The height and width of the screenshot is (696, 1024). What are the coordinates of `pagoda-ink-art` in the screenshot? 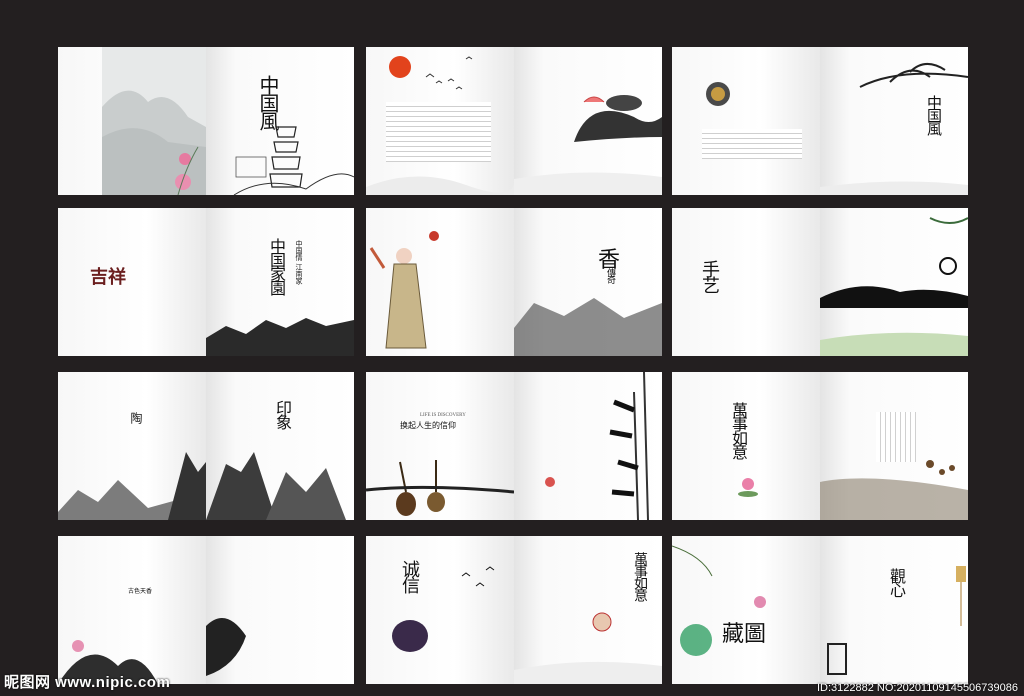 It's located at (293, 160).